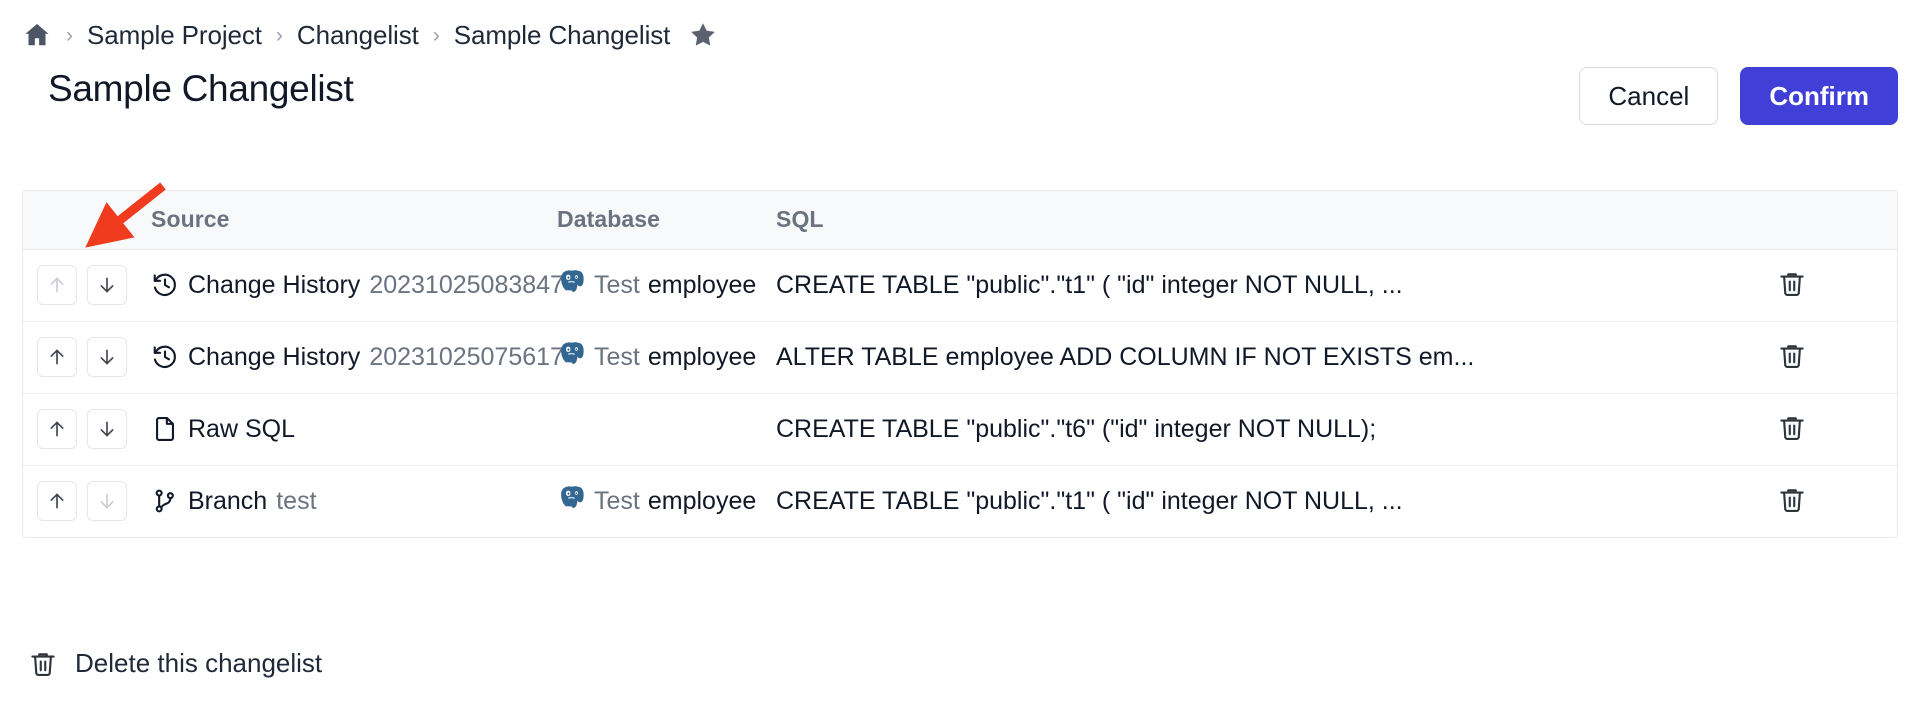 Image resolution: width=1920 pixels, height=721 pixels. I want to click on column-header-actions, so click(1827, 220).